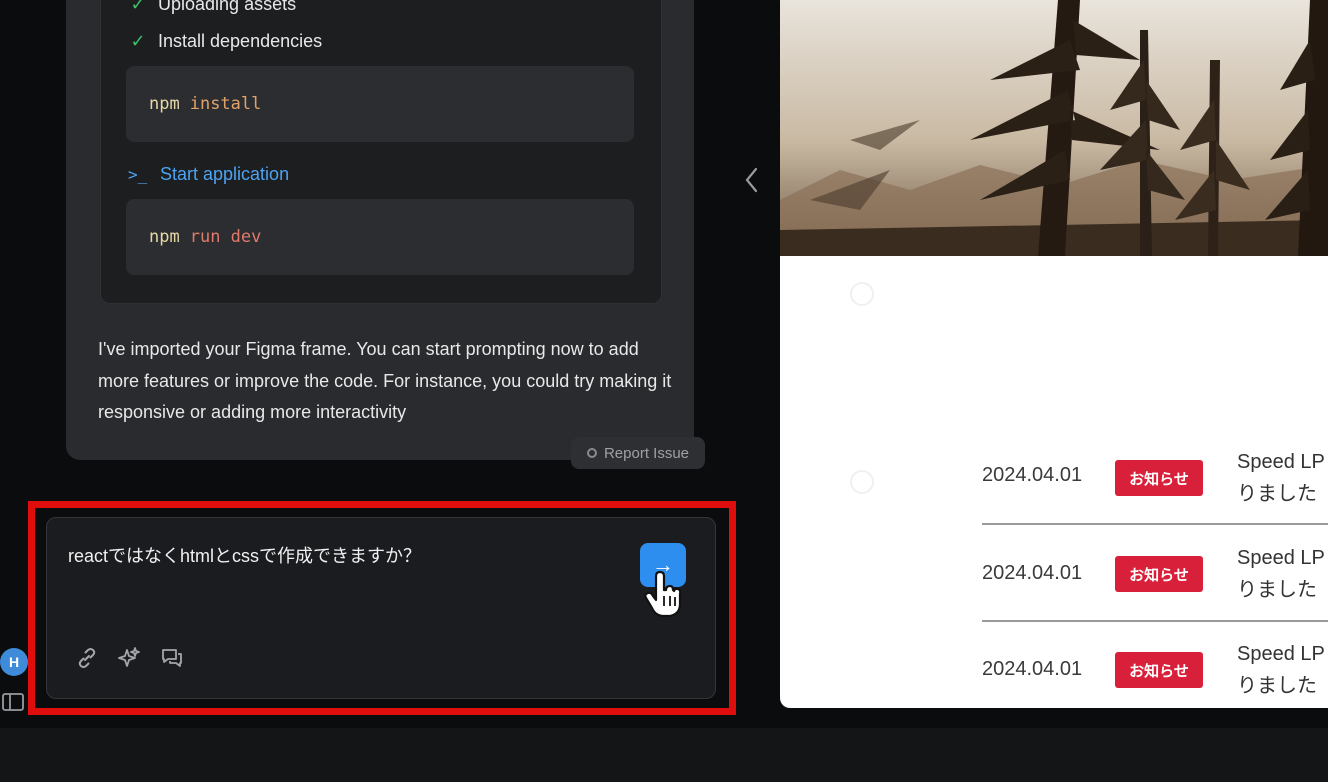 The height and width of the screenshot is (782, 1328). What do you see at coordinates (646, 453) in the screenshot?
I see `report-issue-label: Report Issue` at bounding box center [646, 453].